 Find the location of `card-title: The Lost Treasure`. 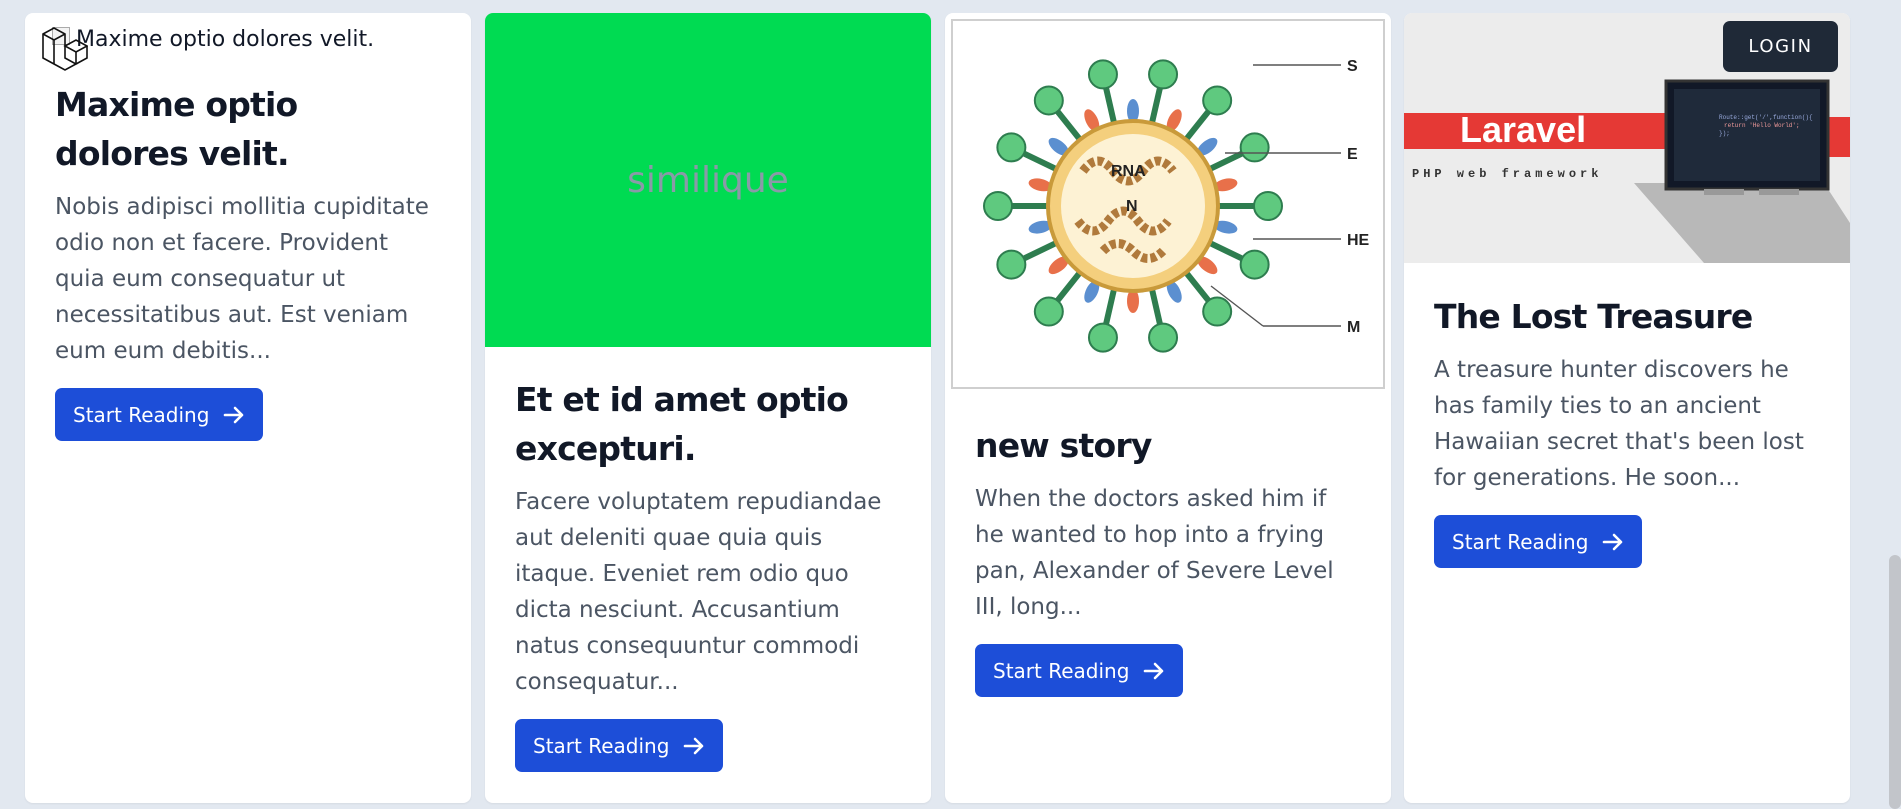

card-title: The Lost Treasure is located at coordinates (1593, 316).